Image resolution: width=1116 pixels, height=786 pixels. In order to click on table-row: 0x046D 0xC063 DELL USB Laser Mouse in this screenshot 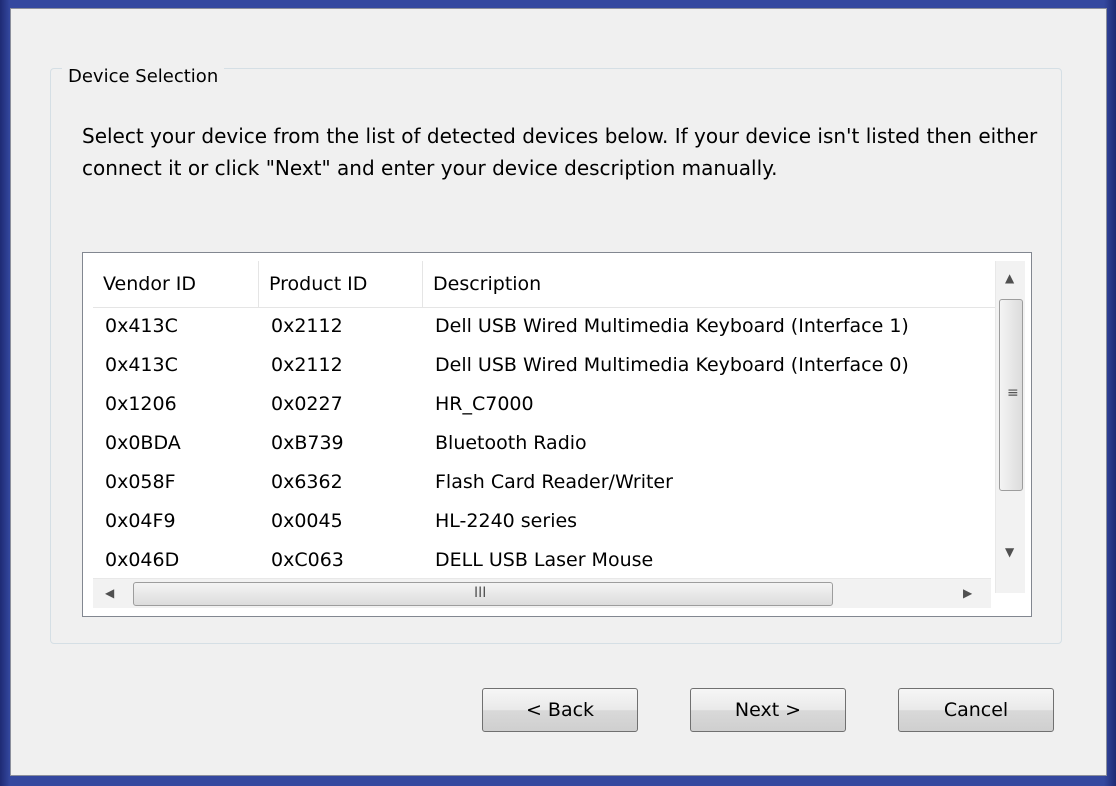, I will do `click(548, 560)`.